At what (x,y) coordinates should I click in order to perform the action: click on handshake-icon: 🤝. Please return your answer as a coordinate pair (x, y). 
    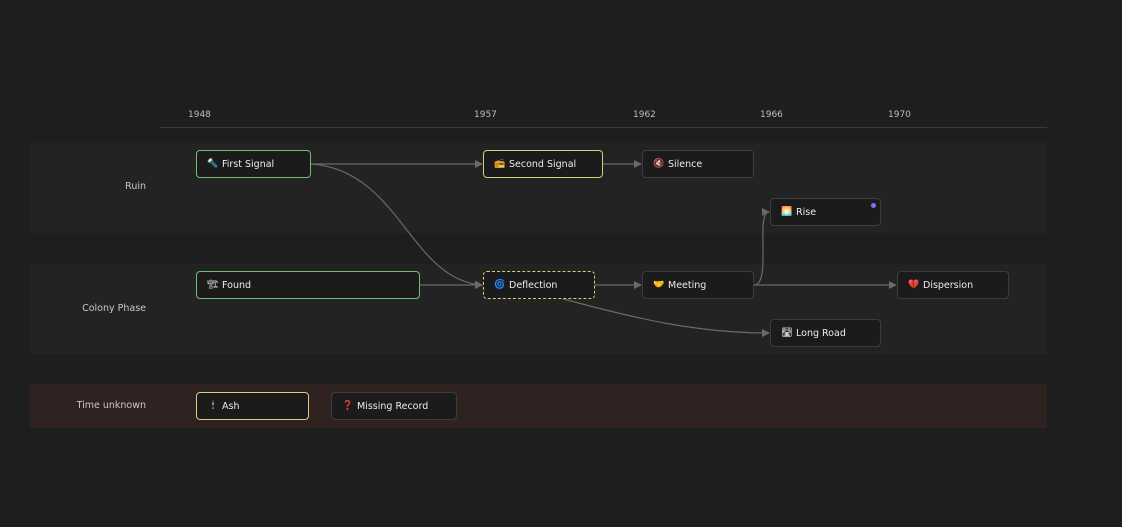
    Looking at the image, I should click on (659, 285).